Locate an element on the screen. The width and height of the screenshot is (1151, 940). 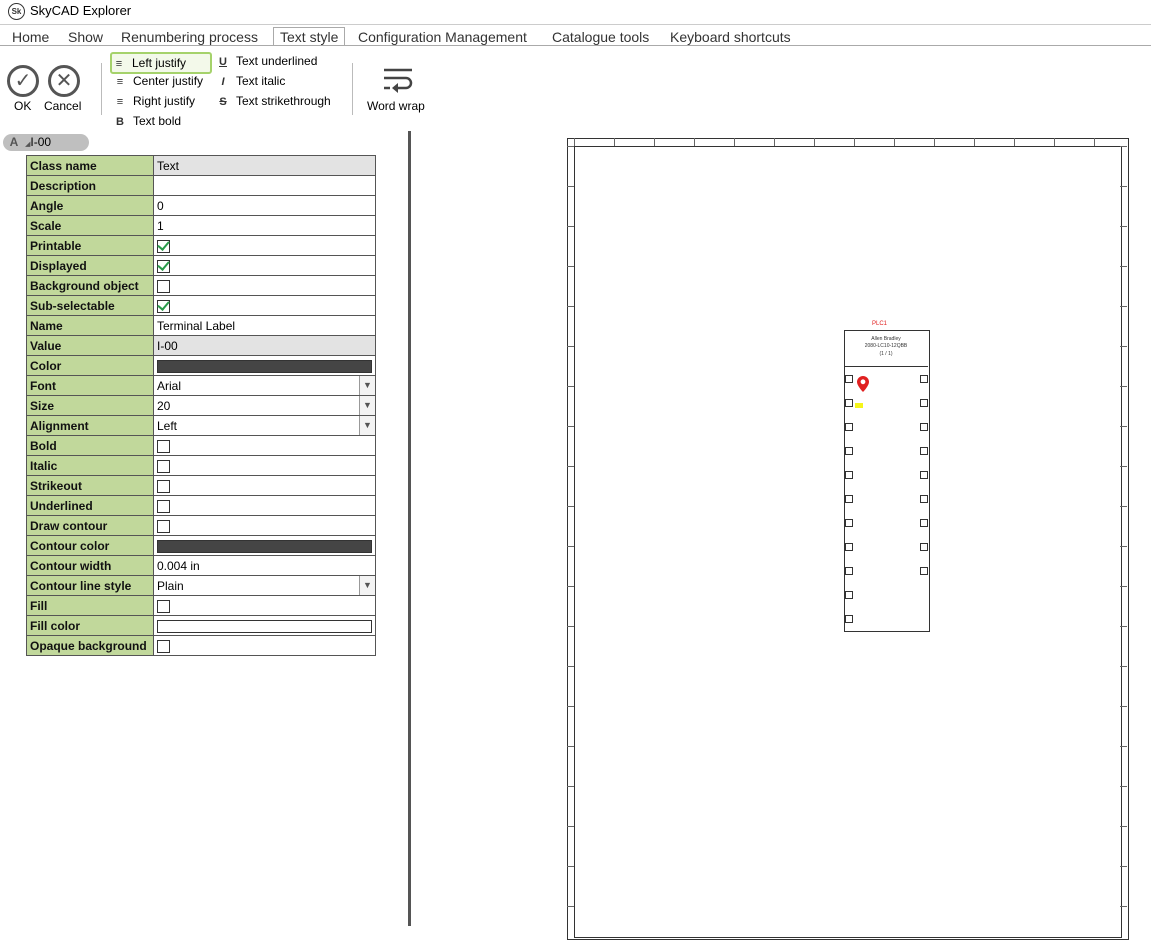
text-underlined-button: U Text underlined is located at coordinates (266, 61).